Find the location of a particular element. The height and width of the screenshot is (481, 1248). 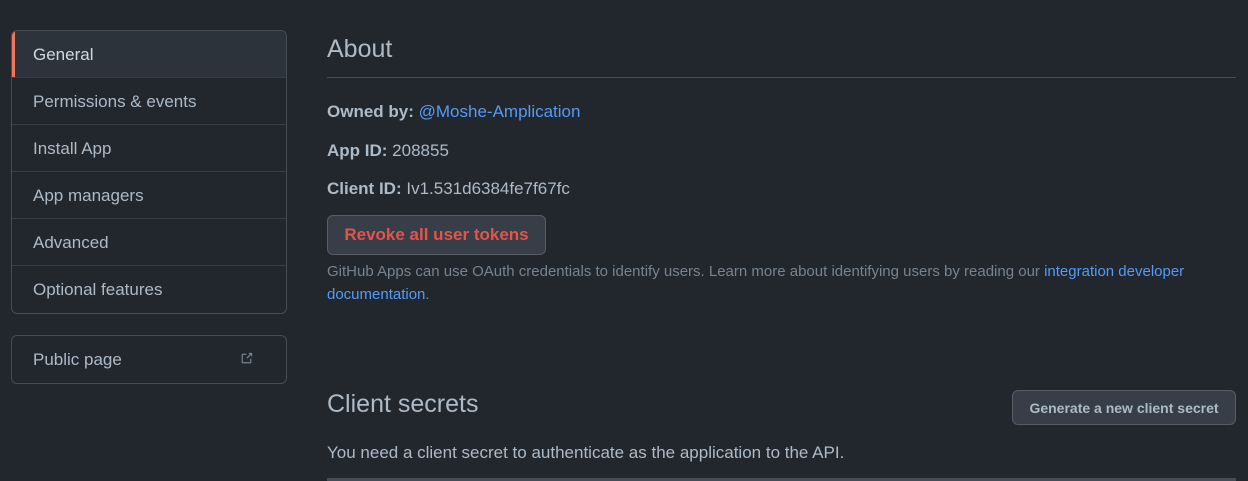

app-id-row: App ID: 208855 is located at coordinates (388, 151).